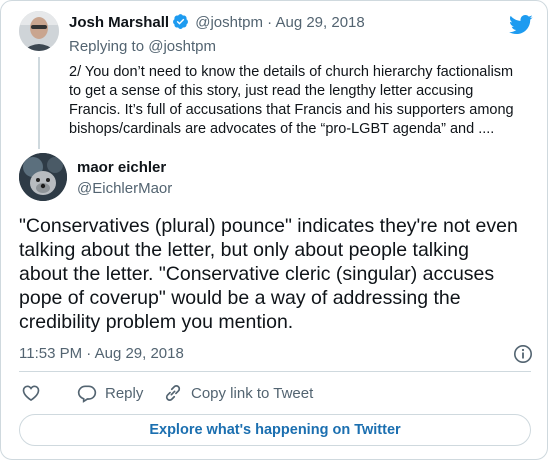 This screenshot has width=550, height=462. I want to click on parent-tweet-header: Josh Marshall @joshtpm · Aug 29, 2018, so click(217, 22).